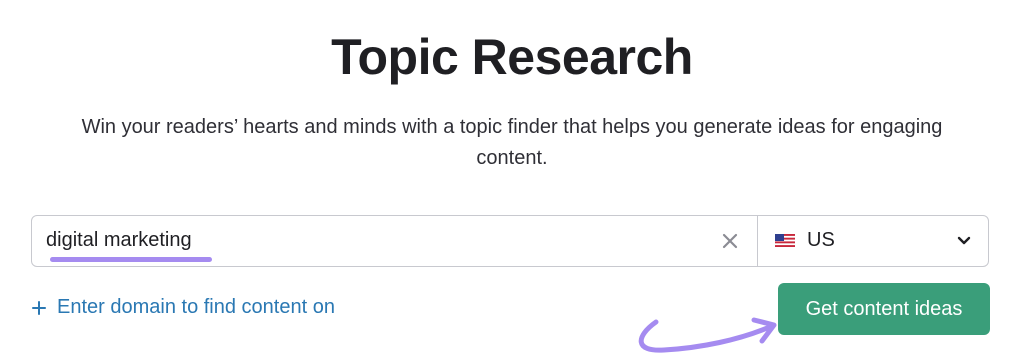 The height and width of the screenshot is (360, 1024). I want to click on keyword-input: digital marketing, so click(395, 241).